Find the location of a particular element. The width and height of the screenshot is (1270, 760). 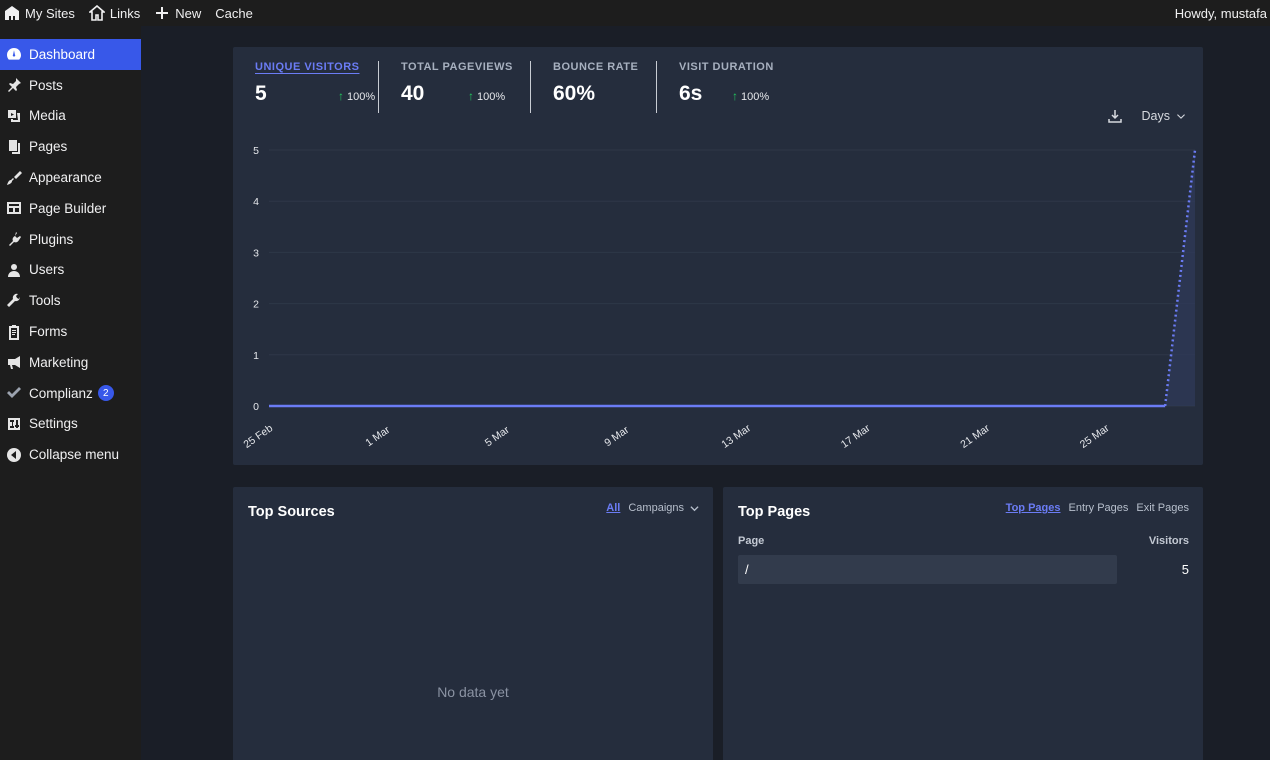

sidebar-item-label: Users is located at coordinates (47, 270).